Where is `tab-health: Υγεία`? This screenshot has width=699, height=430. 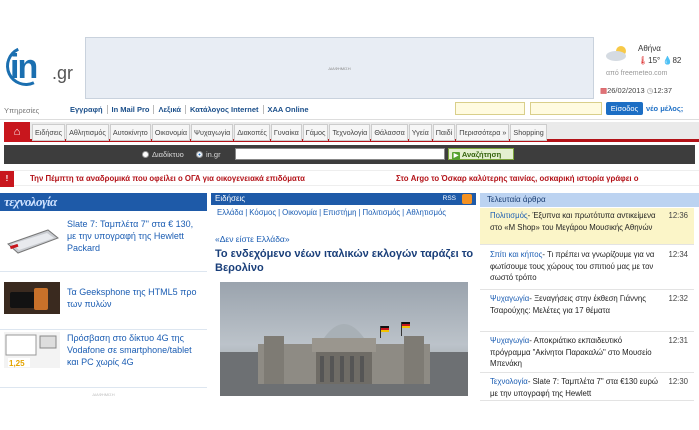
tab-health: Υγεία is located at coordinates (420, 132).